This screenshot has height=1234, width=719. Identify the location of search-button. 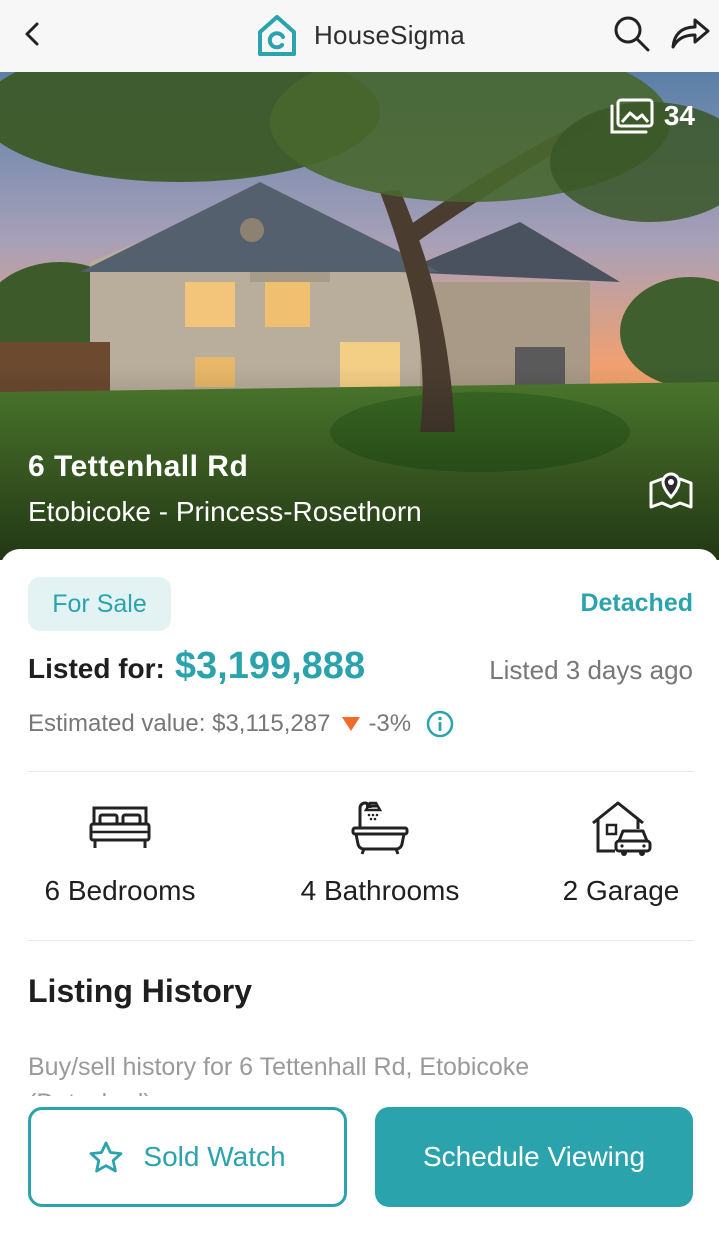
(632, 34).